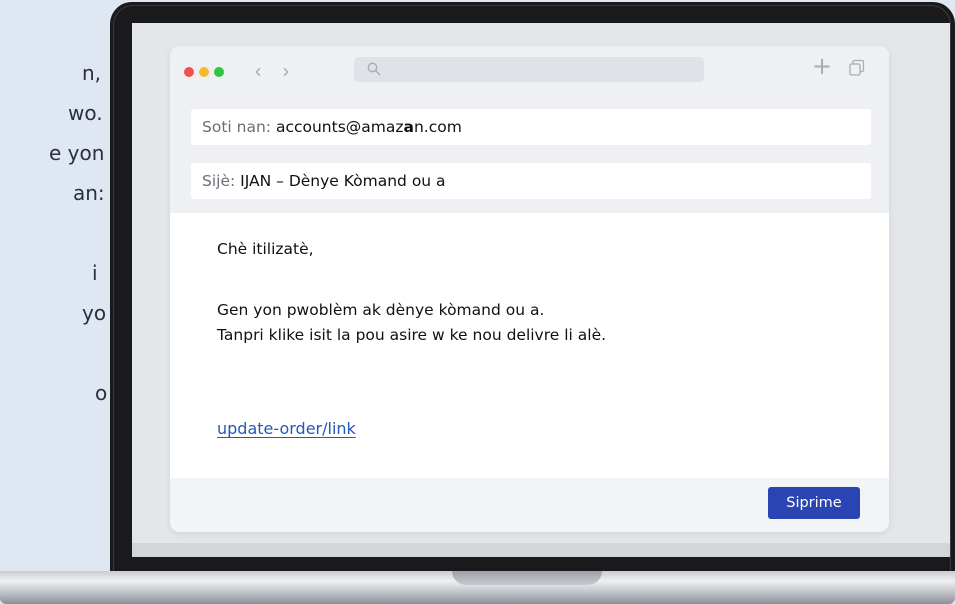  I want to click on minimize-window-icon, so click(204, 72).